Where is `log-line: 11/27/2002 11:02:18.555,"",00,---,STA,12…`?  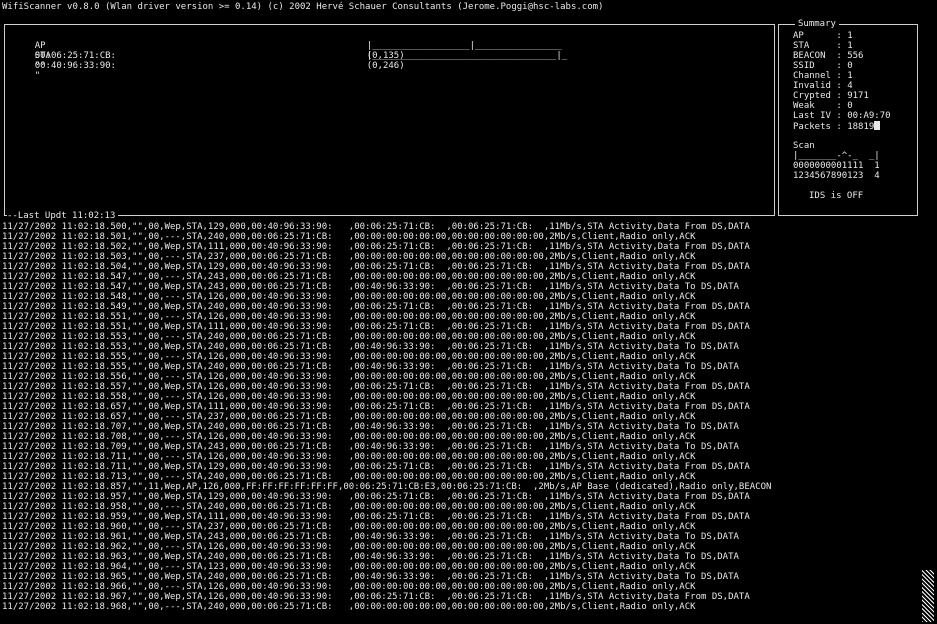
log-line: 11/27/2002 11:02:18.555,"",00,---,STA,12… is located at coordinates (349, 357).